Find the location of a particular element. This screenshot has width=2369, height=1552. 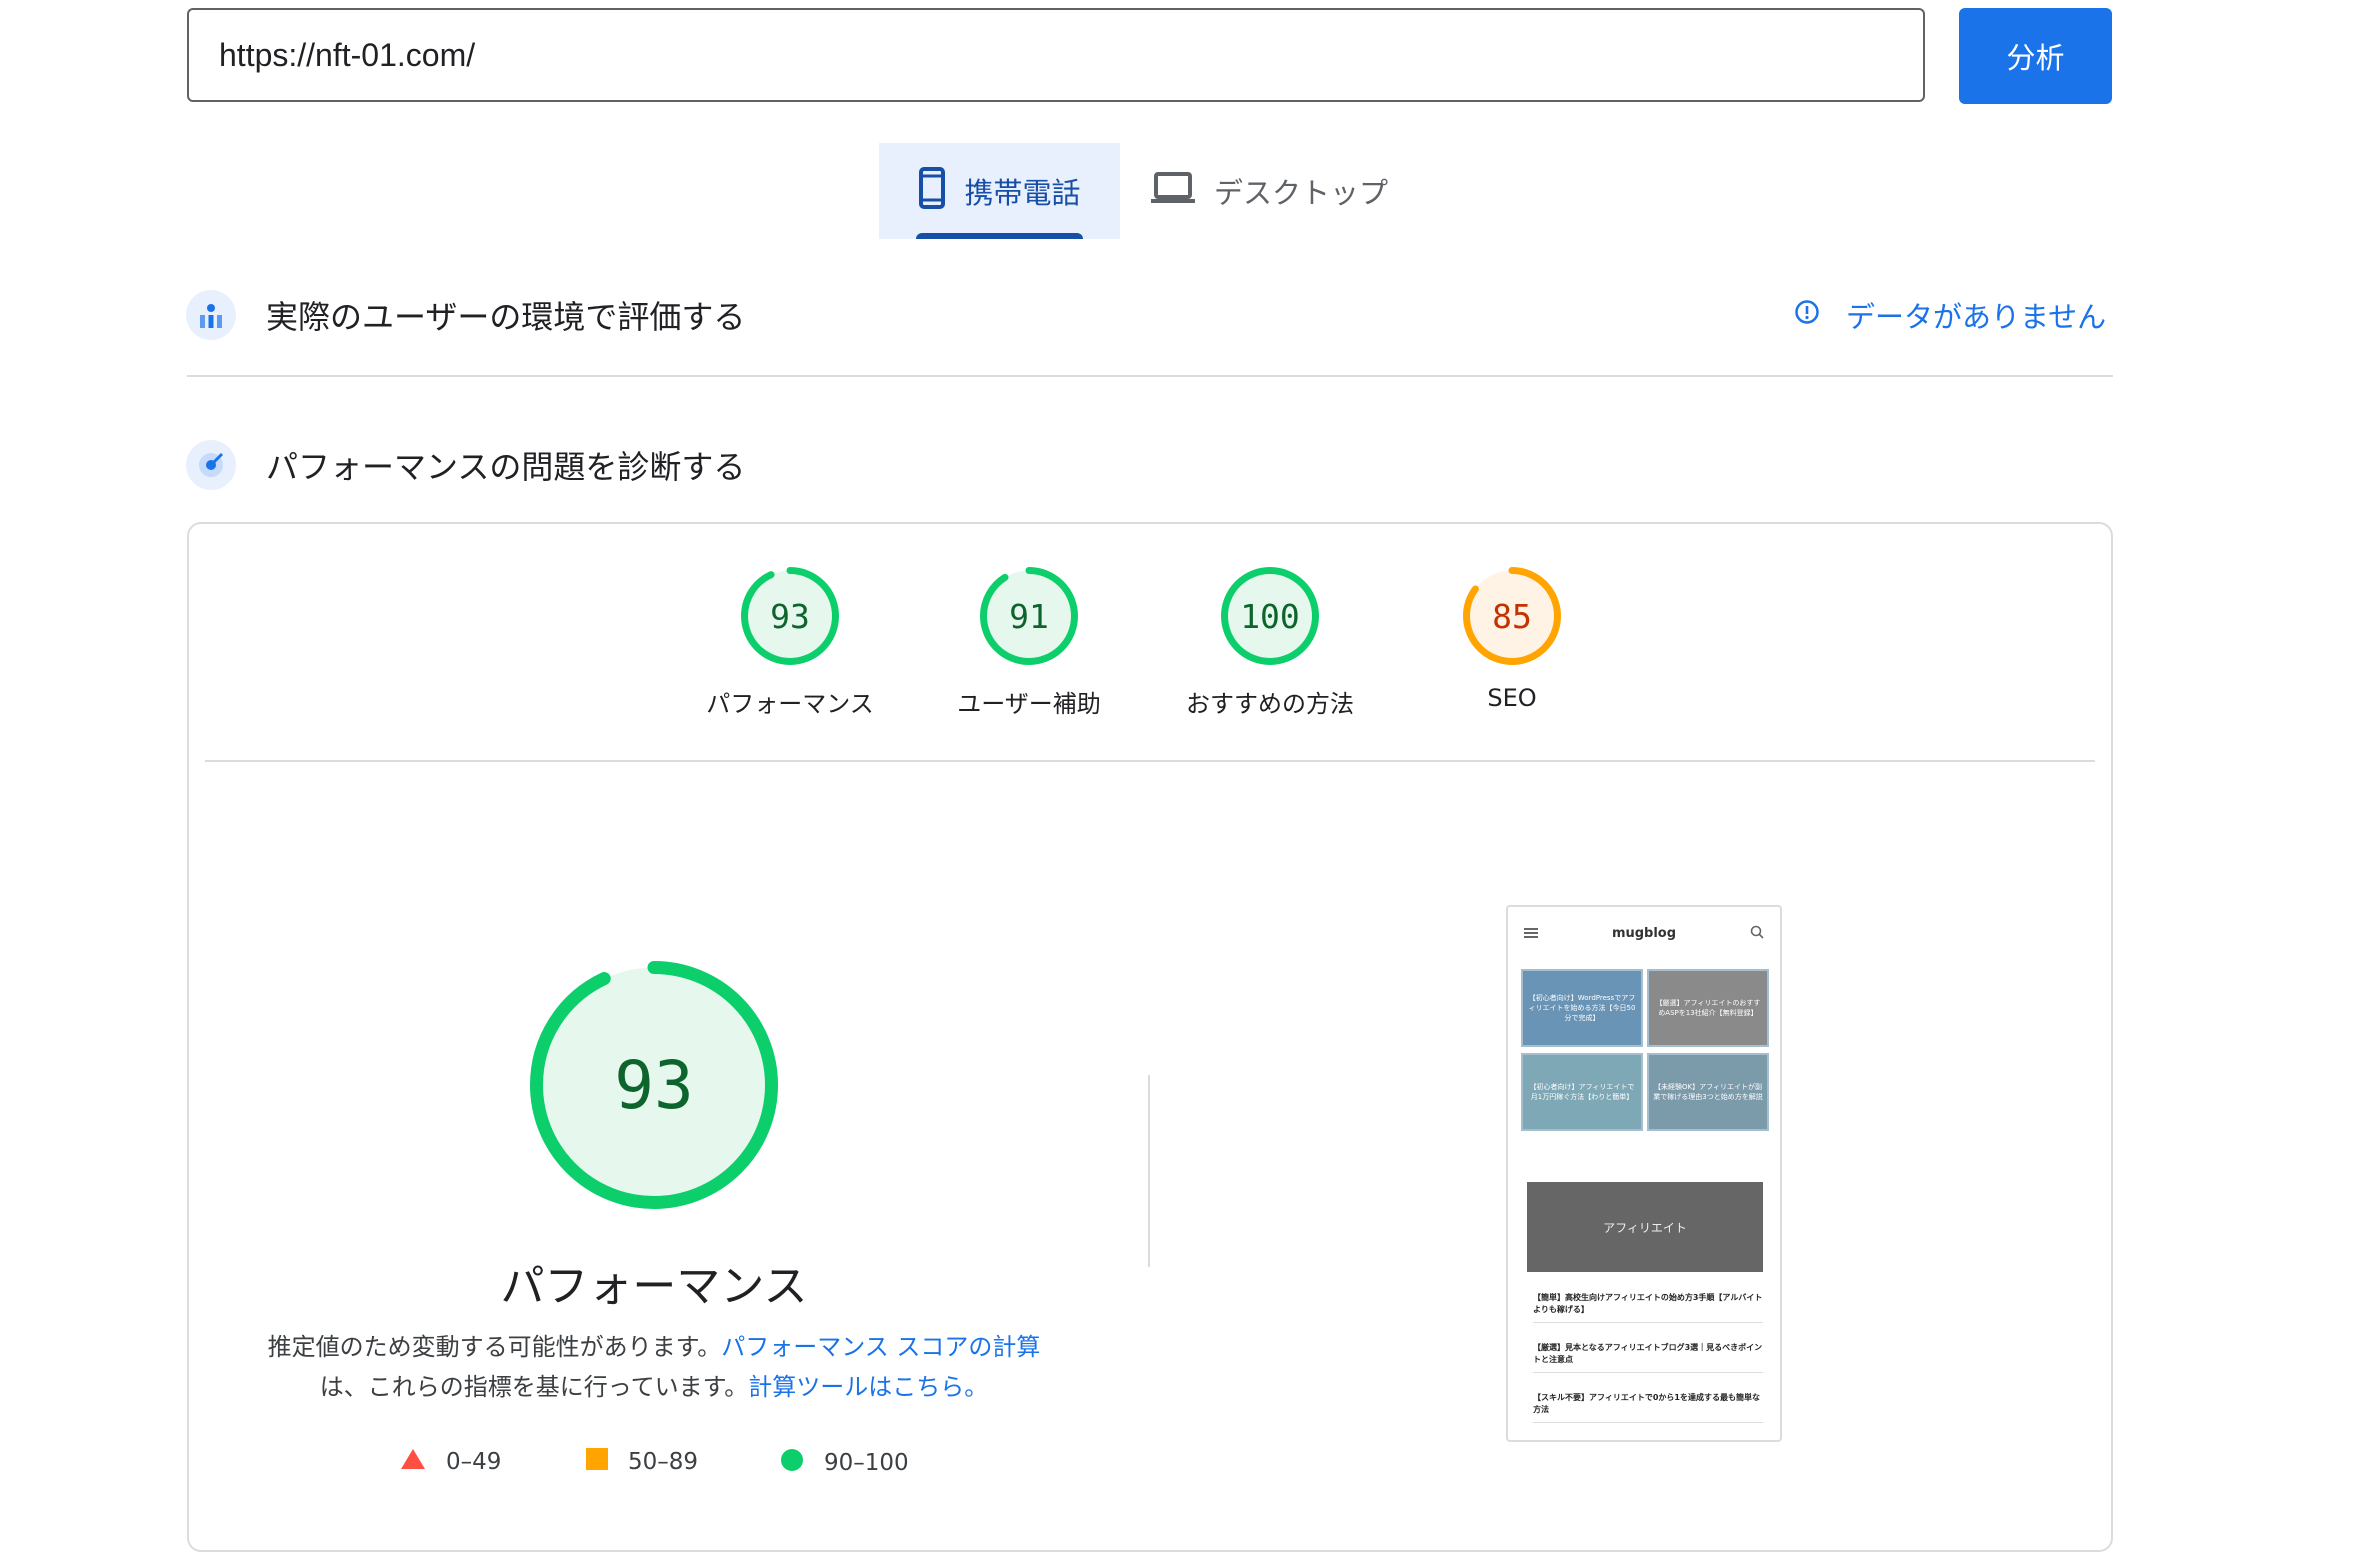

legend-average: 50–89 is located at coordinates (642, 1462).